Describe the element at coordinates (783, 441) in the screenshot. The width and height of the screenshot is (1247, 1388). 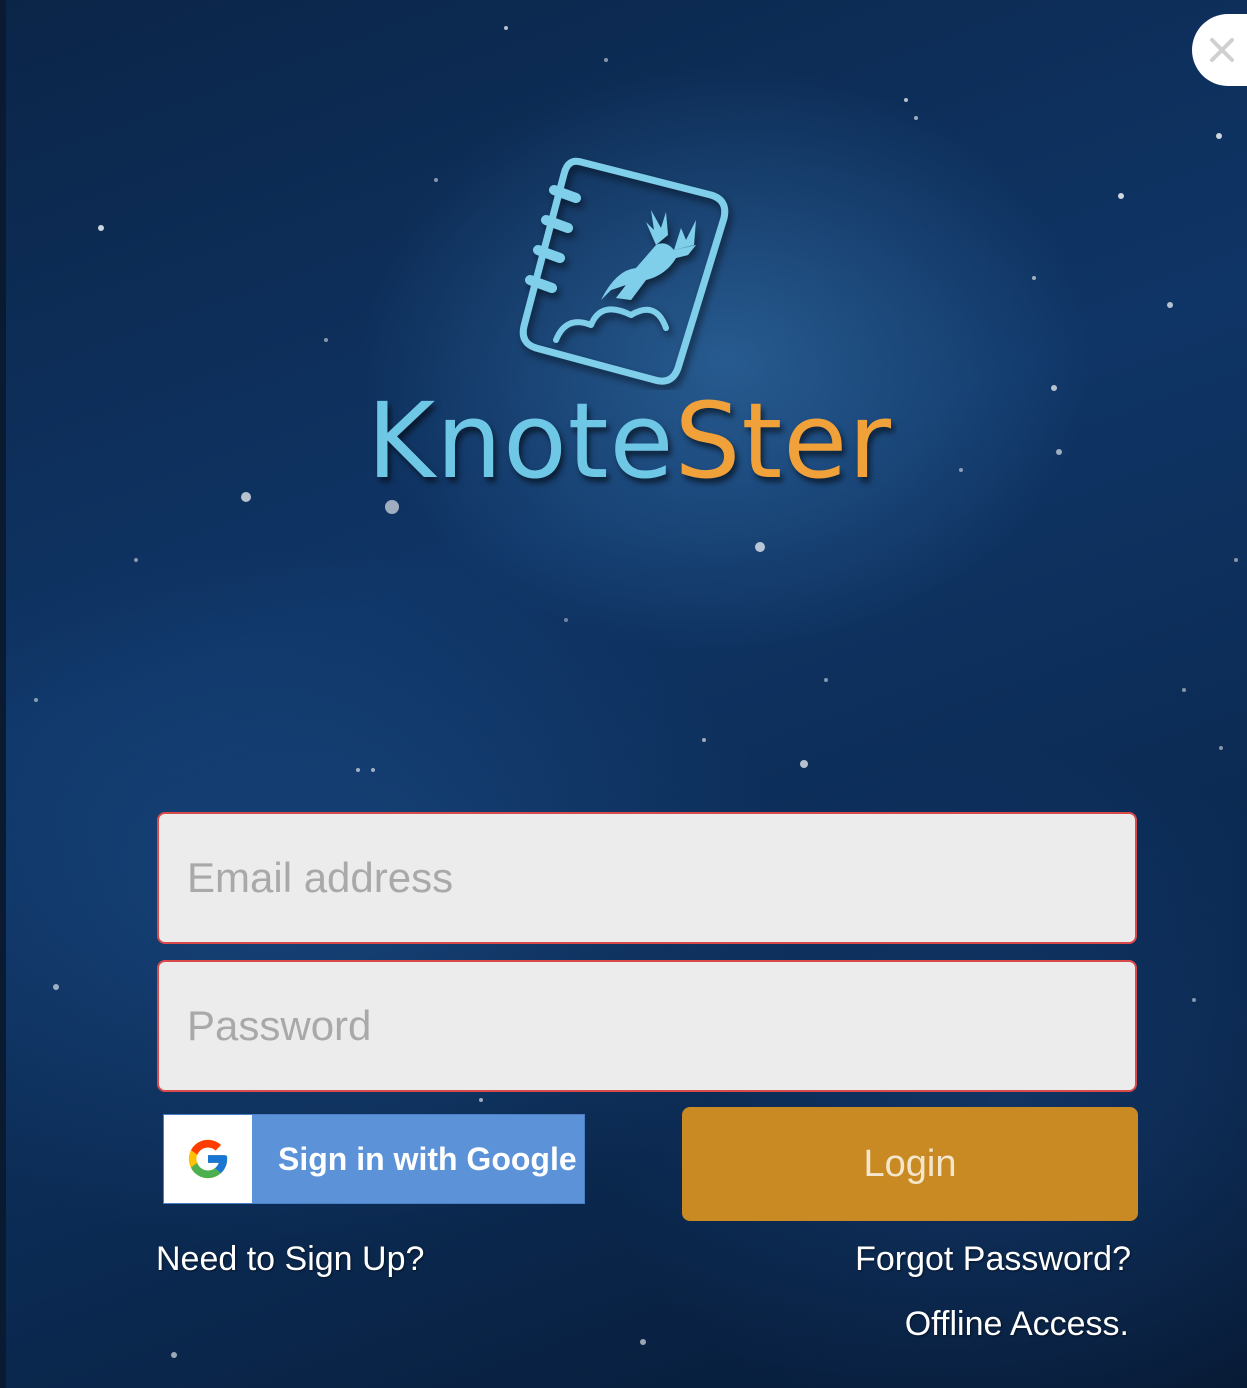
I see `brand-wordmark-part2: Ster` at that location.